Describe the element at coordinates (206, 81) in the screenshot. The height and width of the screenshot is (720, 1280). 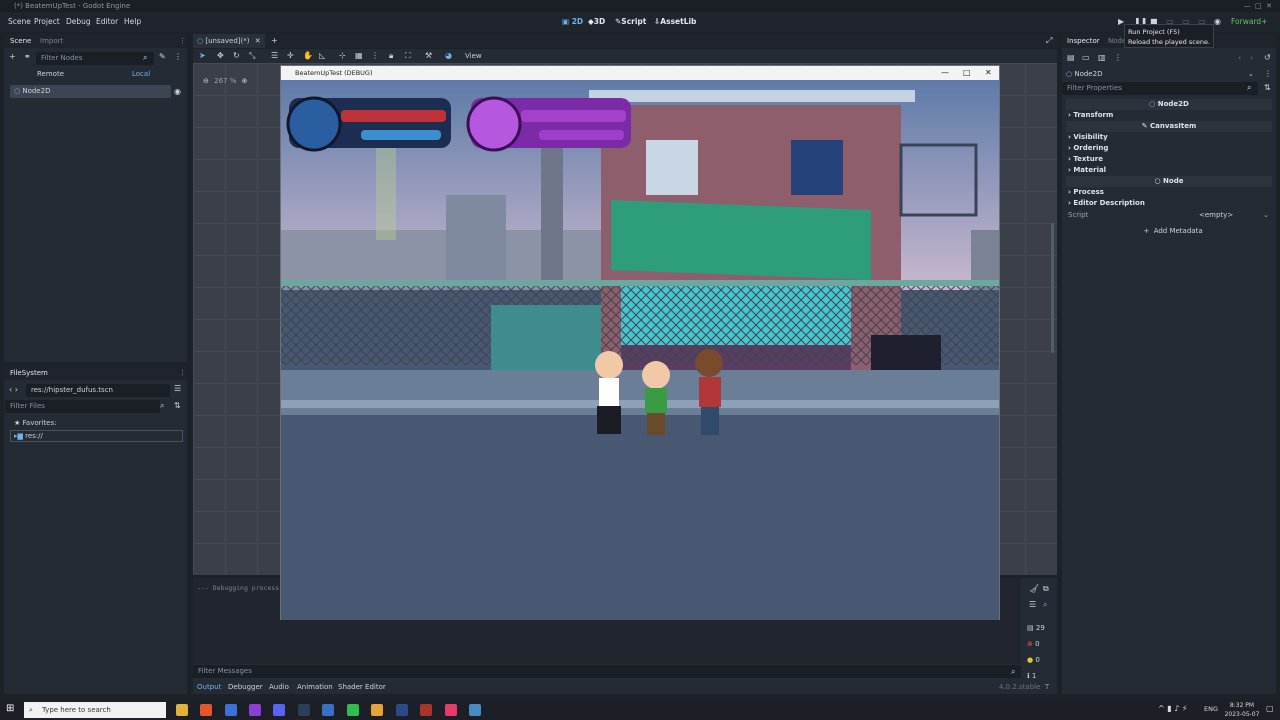
I see `zoom-out-icon: ⊖` at that location.